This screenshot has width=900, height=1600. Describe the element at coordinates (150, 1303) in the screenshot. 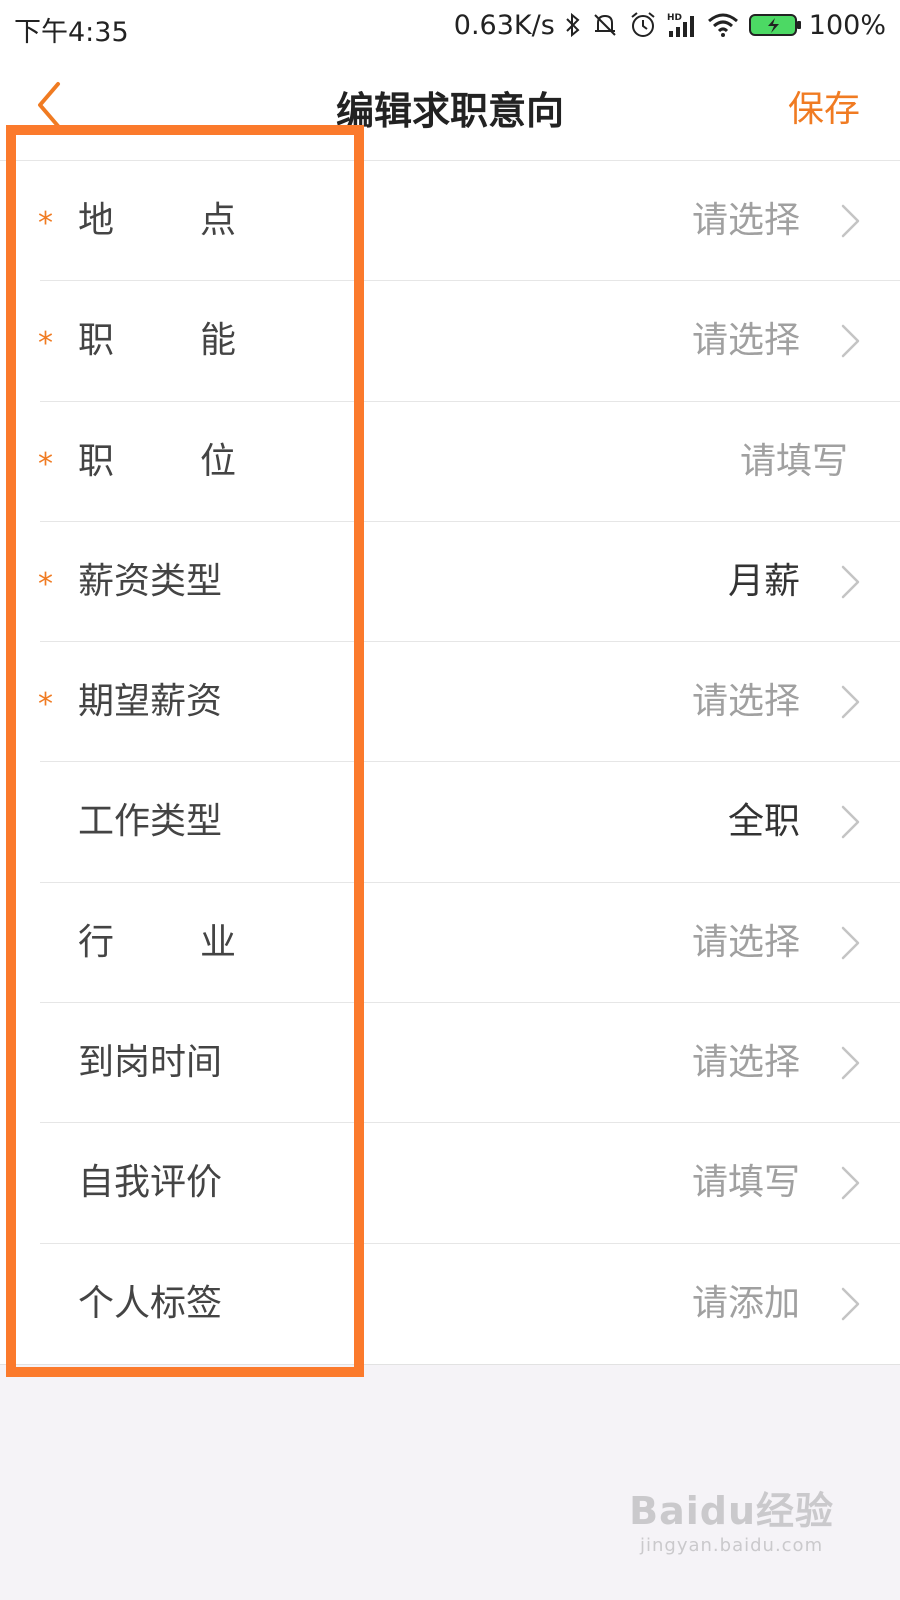

I see `form-row-label: 个人标签` at that location.